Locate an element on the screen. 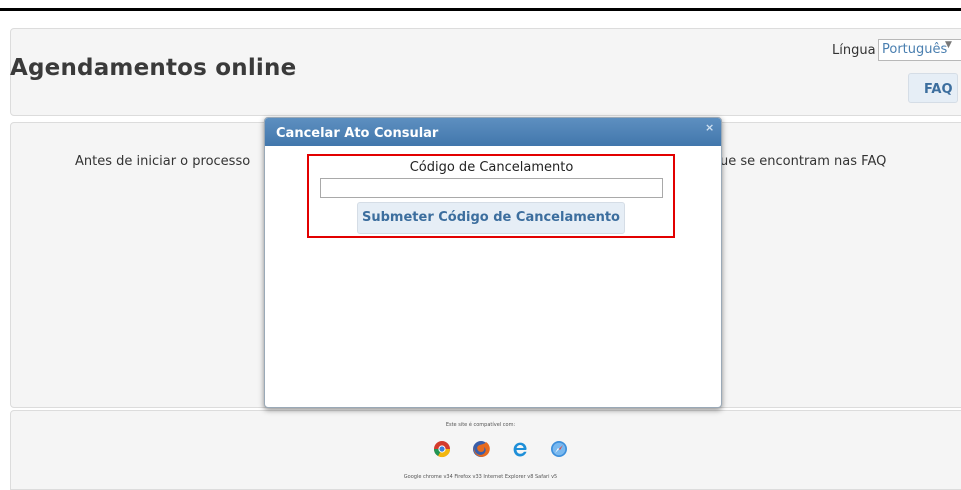 The width and height of the screenshot is (961, 490). cancellation-code-input is located at coordinates (491, 188).